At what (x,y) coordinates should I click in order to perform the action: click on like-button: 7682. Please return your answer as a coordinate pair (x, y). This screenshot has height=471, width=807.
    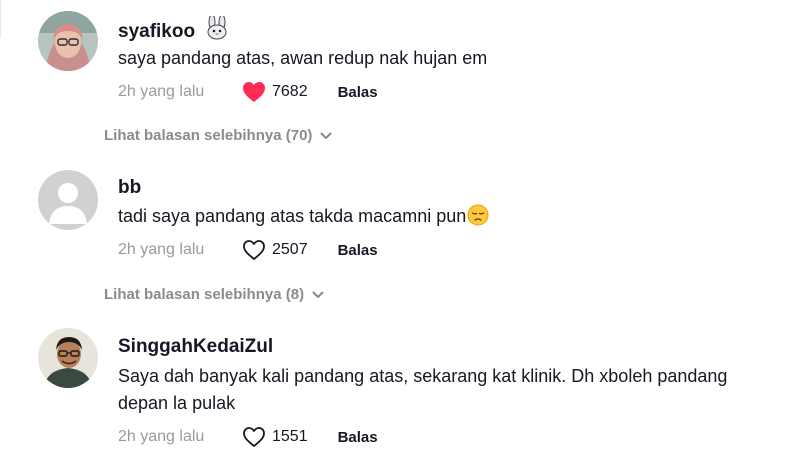
    Looking at the image, I should click on (275, 92).